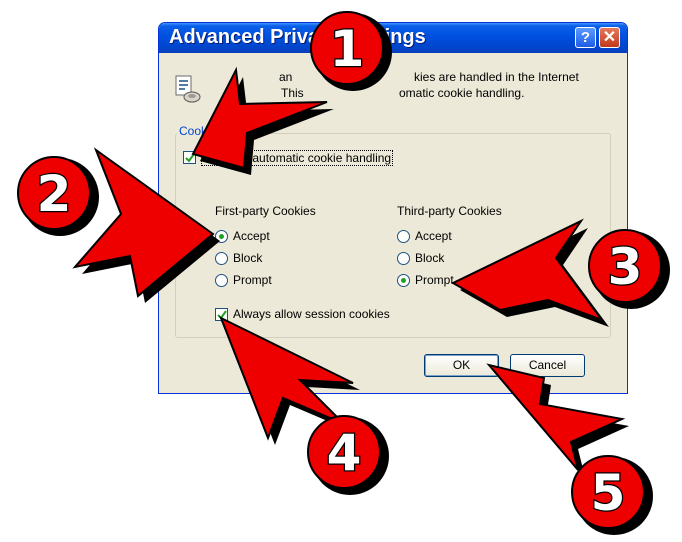 This screenshot has width=682, height=542. I want to click on callout-number-2: 2, so click(54, 194).